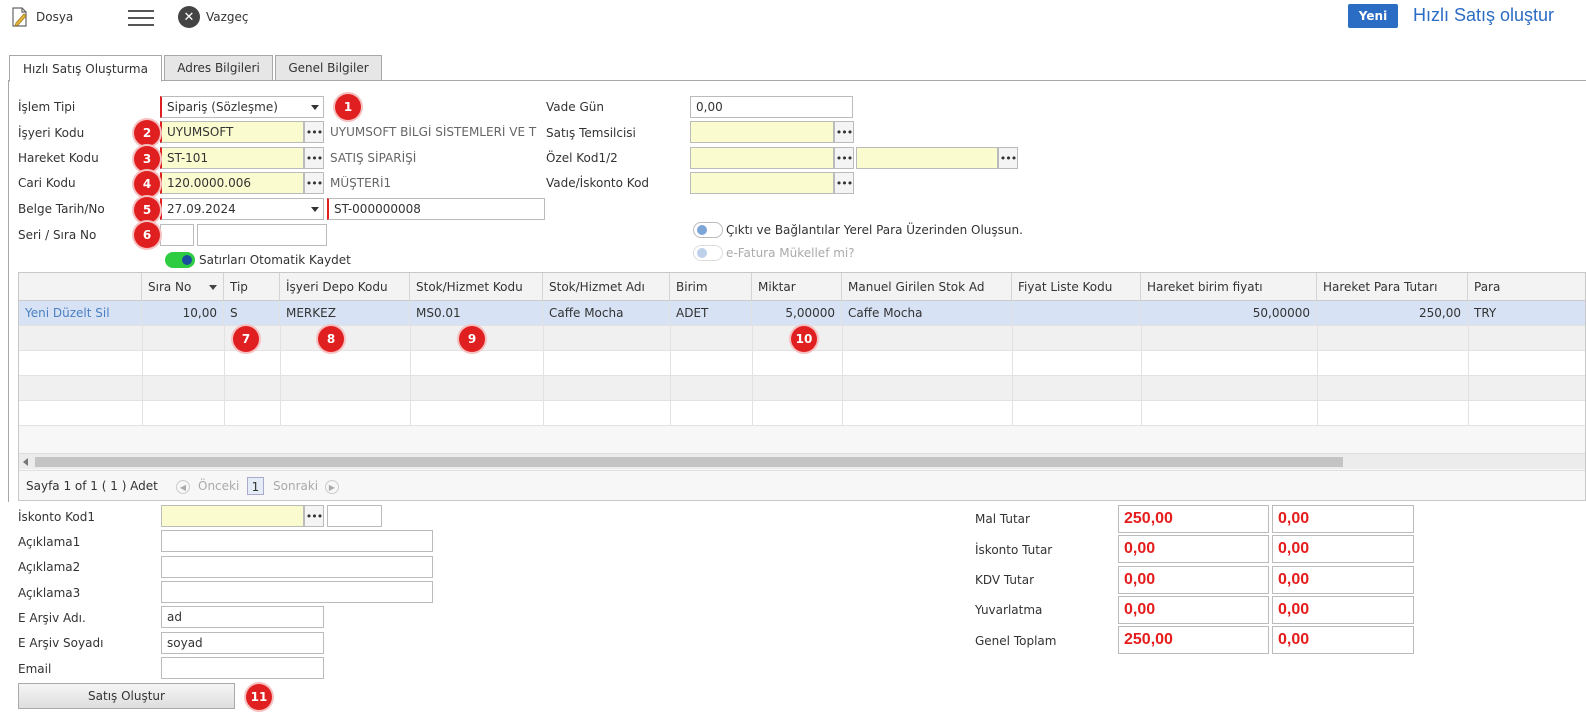 This screenshot has width=1586, height=719. I want to click on grid-header-depo: İşyeri Depo Kodu, so click(345, 287).